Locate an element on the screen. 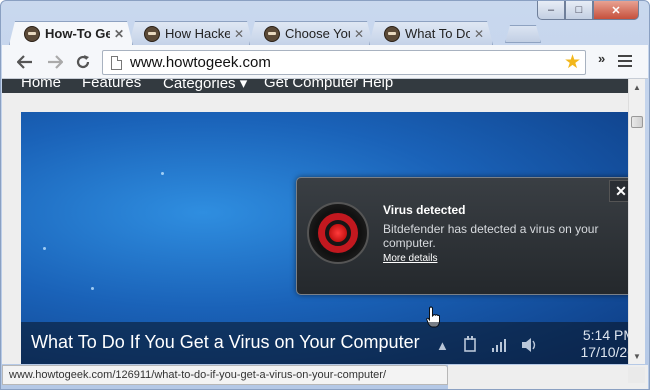 The width and height of the screenshot is (650, 390). nav-home: Home is located at coordinates (41, 85).